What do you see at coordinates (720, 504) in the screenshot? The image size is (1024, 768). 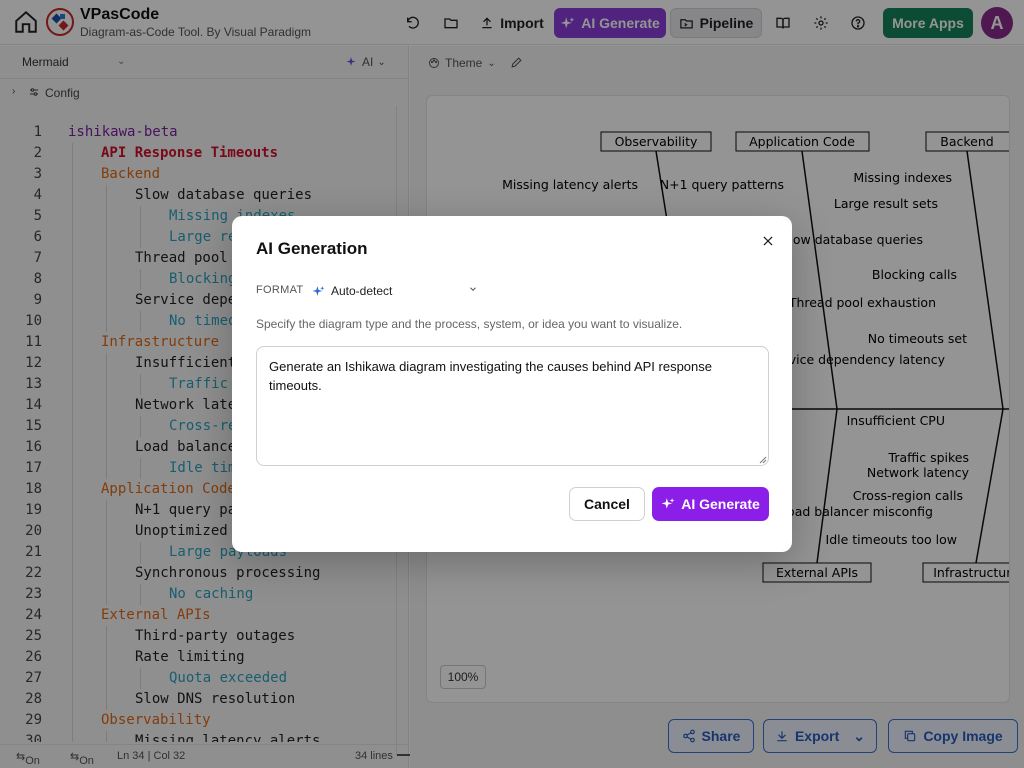 I see `ai-generate-submit-label: AI Generate` at bounding box center [720, 504].